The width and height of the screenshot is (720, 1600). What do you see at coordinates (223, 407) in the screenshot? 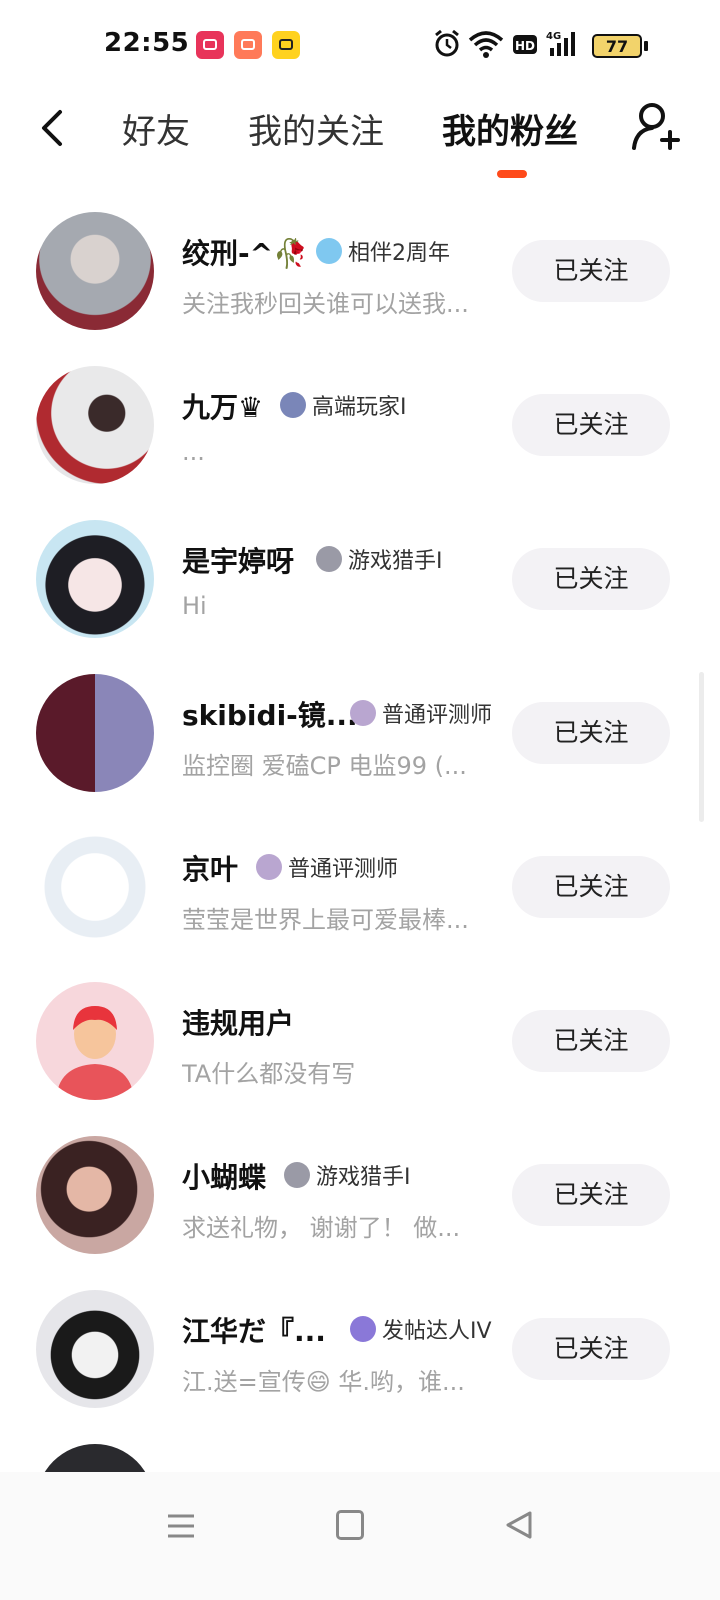
I see `fan-name: 九万♛` at bounding box center [223, 407].